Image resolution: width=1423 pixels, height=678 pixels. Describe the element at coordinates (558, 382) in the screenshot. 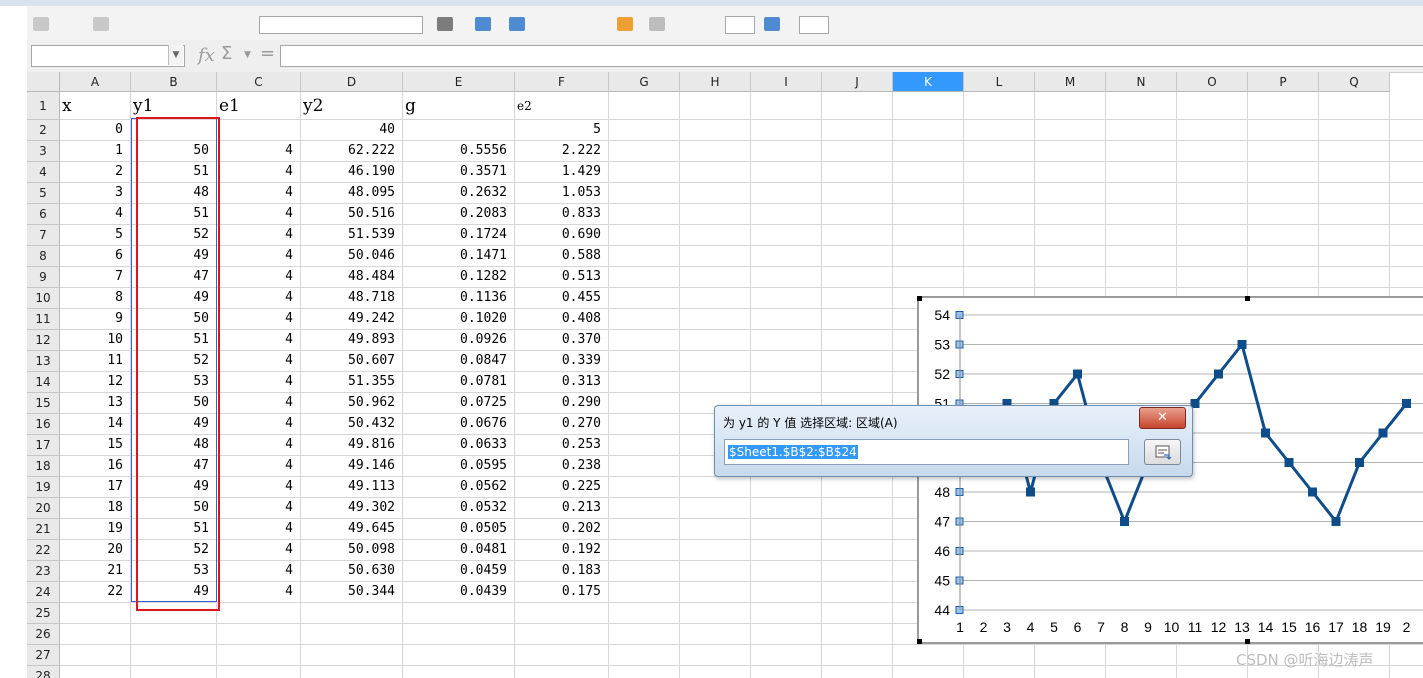

I see `data-cell: 0.313` at that location.